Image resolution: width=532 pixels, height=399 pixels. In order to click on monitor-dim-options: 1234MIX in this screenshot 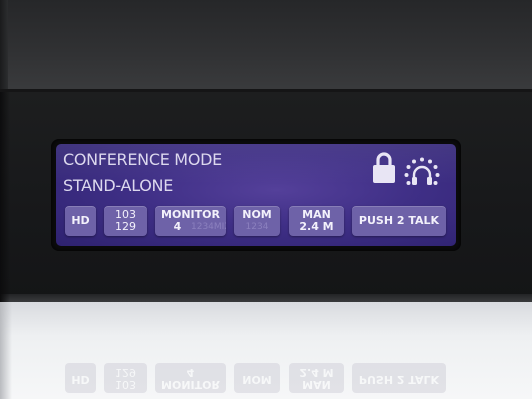, I will do `click(208, 227)`.